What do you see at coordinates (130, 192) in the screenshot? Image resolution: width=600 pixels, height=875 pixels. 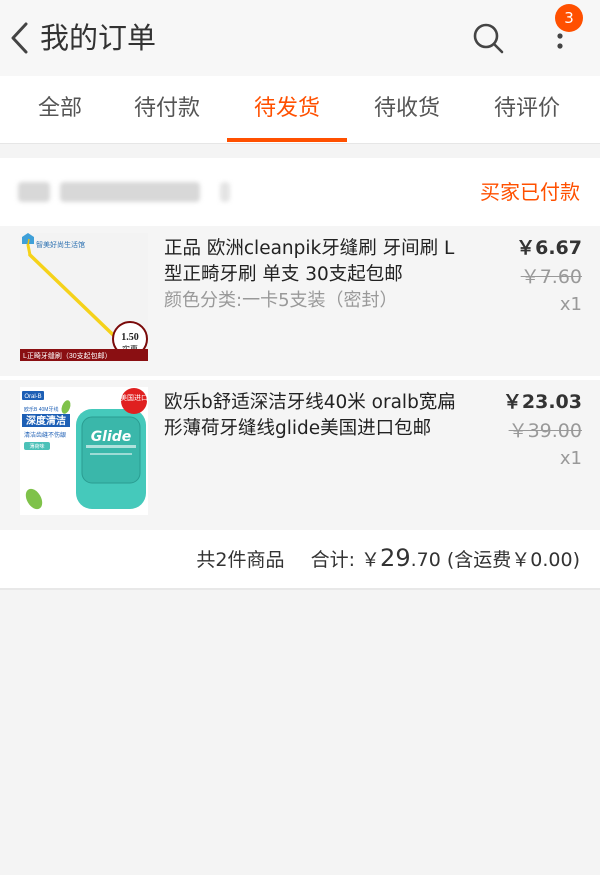 I see `shop-name-blurred` at bounding box center [130, 192].